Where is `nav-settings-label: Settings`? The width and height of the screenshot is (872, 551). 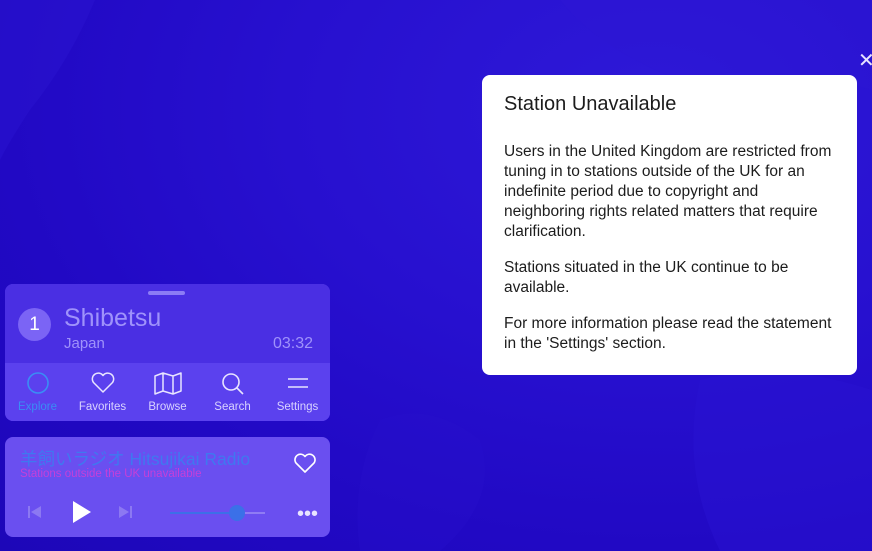 nav-settings-label: Settings is located at coordinates (297, 407).